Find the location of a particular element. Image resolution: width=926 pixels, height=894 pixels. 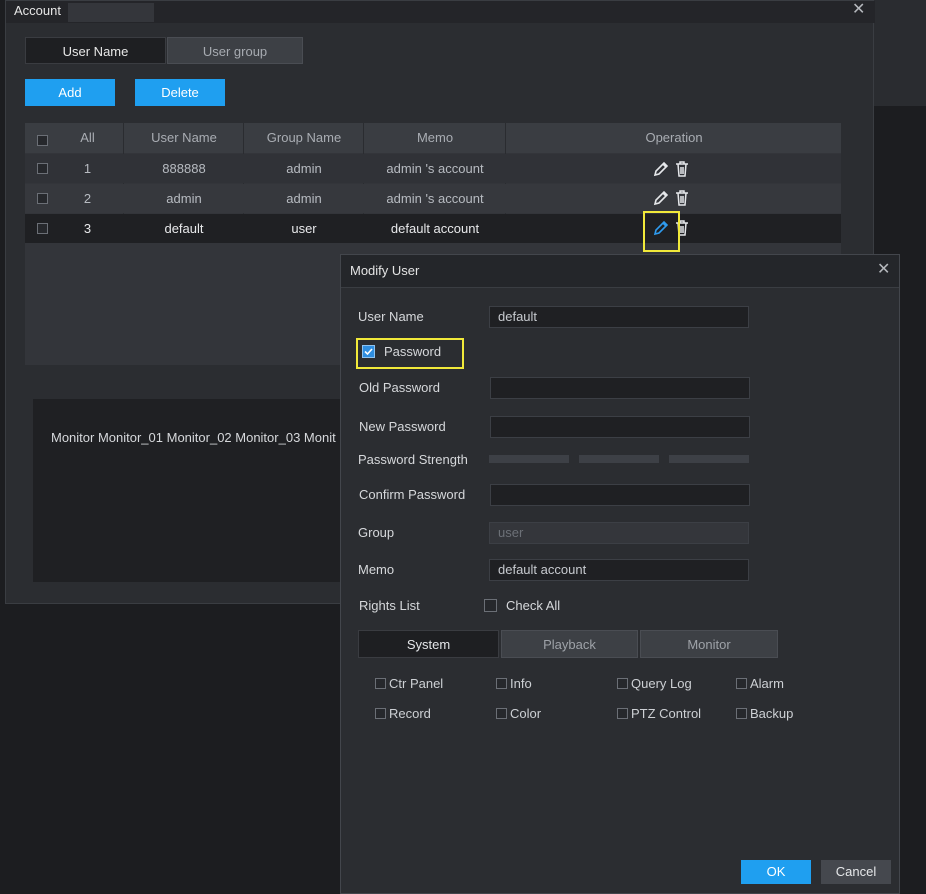

dialog-title-bar: Modify User ✕ is located at coordinates (620, 271).